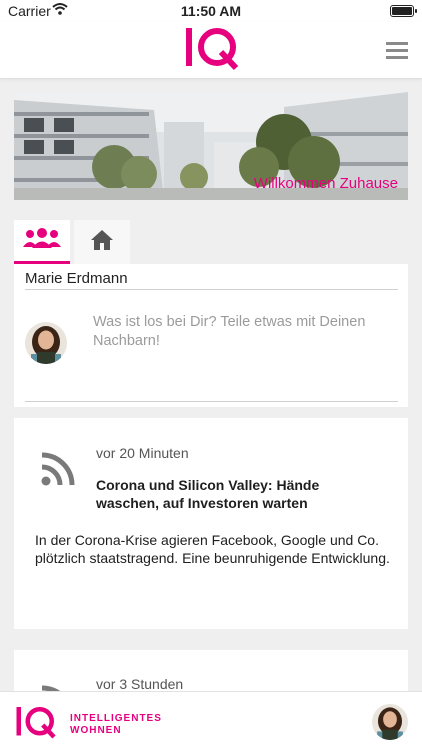 This screenshot has height=751, width=422. I want to click on clock: 11:50 AM, so click(211, 11).